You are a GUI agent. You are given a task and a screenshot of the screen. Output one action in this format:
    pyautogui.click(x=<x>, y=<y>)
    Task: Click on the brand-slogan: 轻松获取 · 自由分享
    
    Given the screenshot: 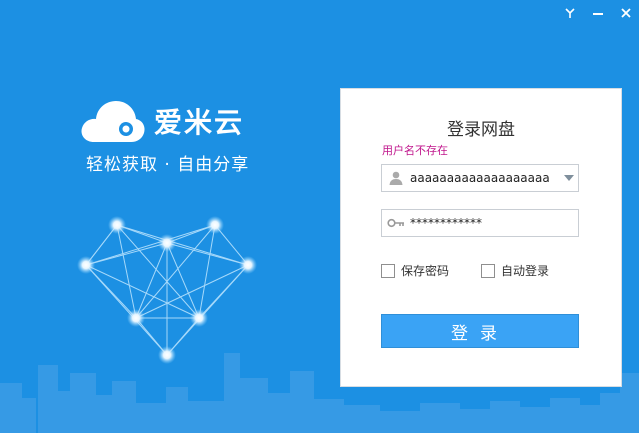 What is the action you would take?
    pyautogui.click(x=168, y=165)
    